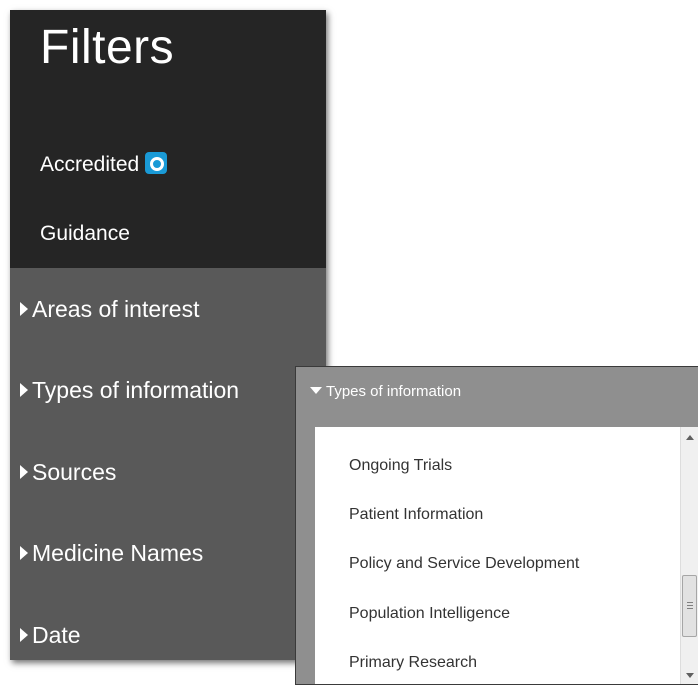  I want to click on facet-types-of-information: Types of information, so click(129, 390).